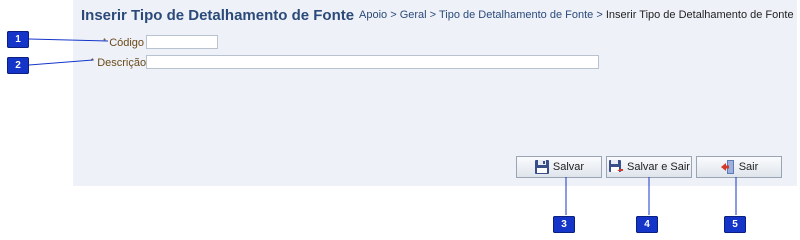 This screenshot has height=240, width=800. Describe the element at coordinates (373, 15) in the screenshot. I see `breadcrumb-link-apoio: Apoio` at that location.